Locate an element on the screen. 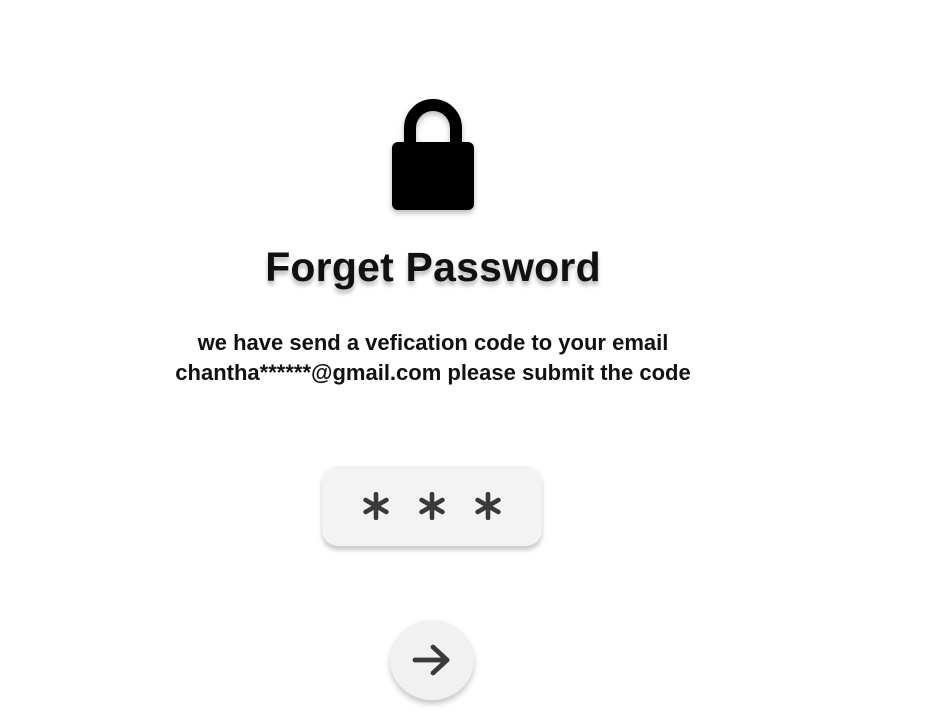 Image resolution: width=940 pixels, height=716 pixels. arrow-right-icon is located at coordinates (431, 660).